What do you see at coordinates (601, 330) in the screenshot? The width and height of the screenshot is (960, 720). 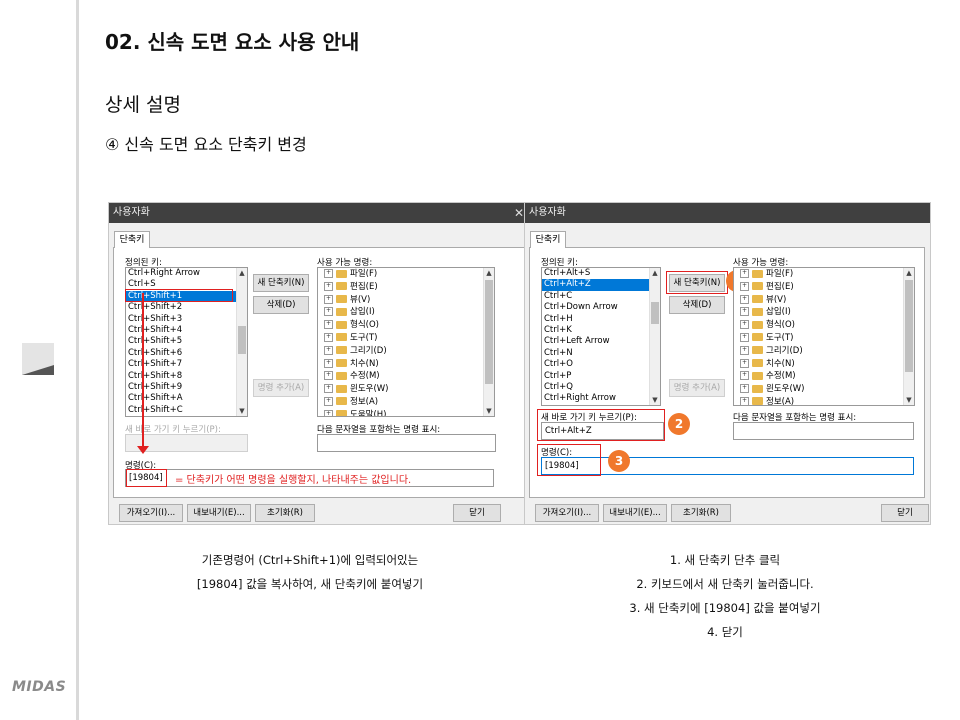 I see `list-item: Ctrl+K` at bounding box center [601, 330].